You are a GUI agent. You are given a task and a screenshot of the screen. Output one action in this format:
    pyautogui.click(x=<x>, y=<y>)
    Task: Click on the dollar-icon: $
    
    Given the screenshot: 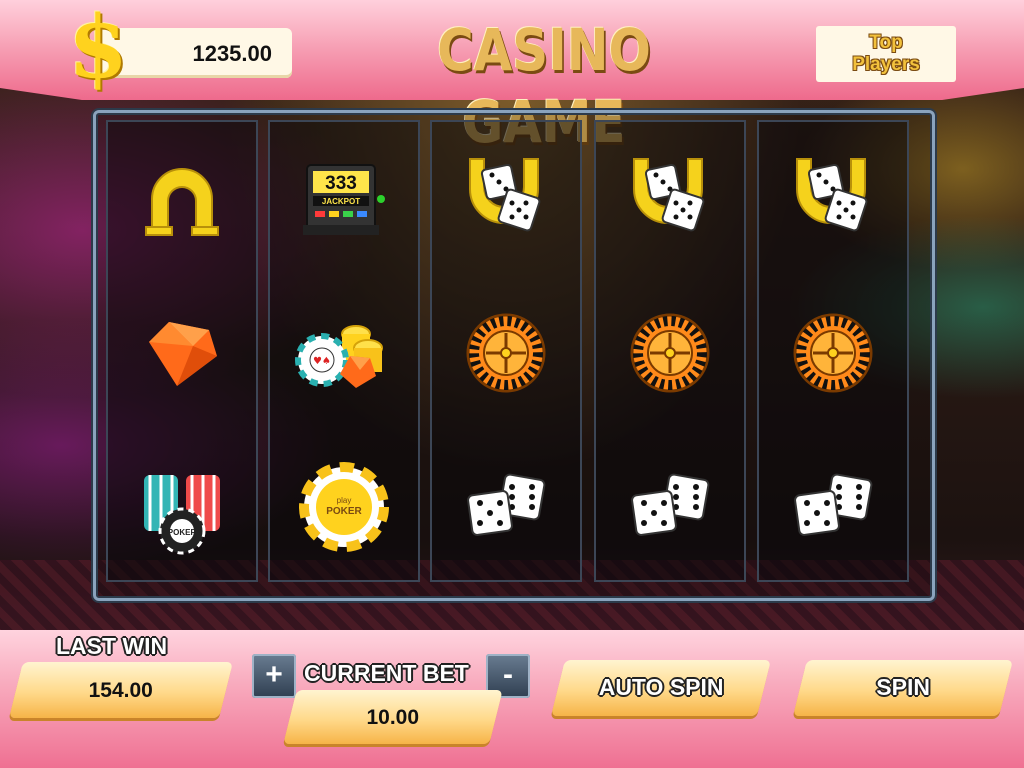 What is the action you would take?
    pyautogui.click(x=98, y=49)
    